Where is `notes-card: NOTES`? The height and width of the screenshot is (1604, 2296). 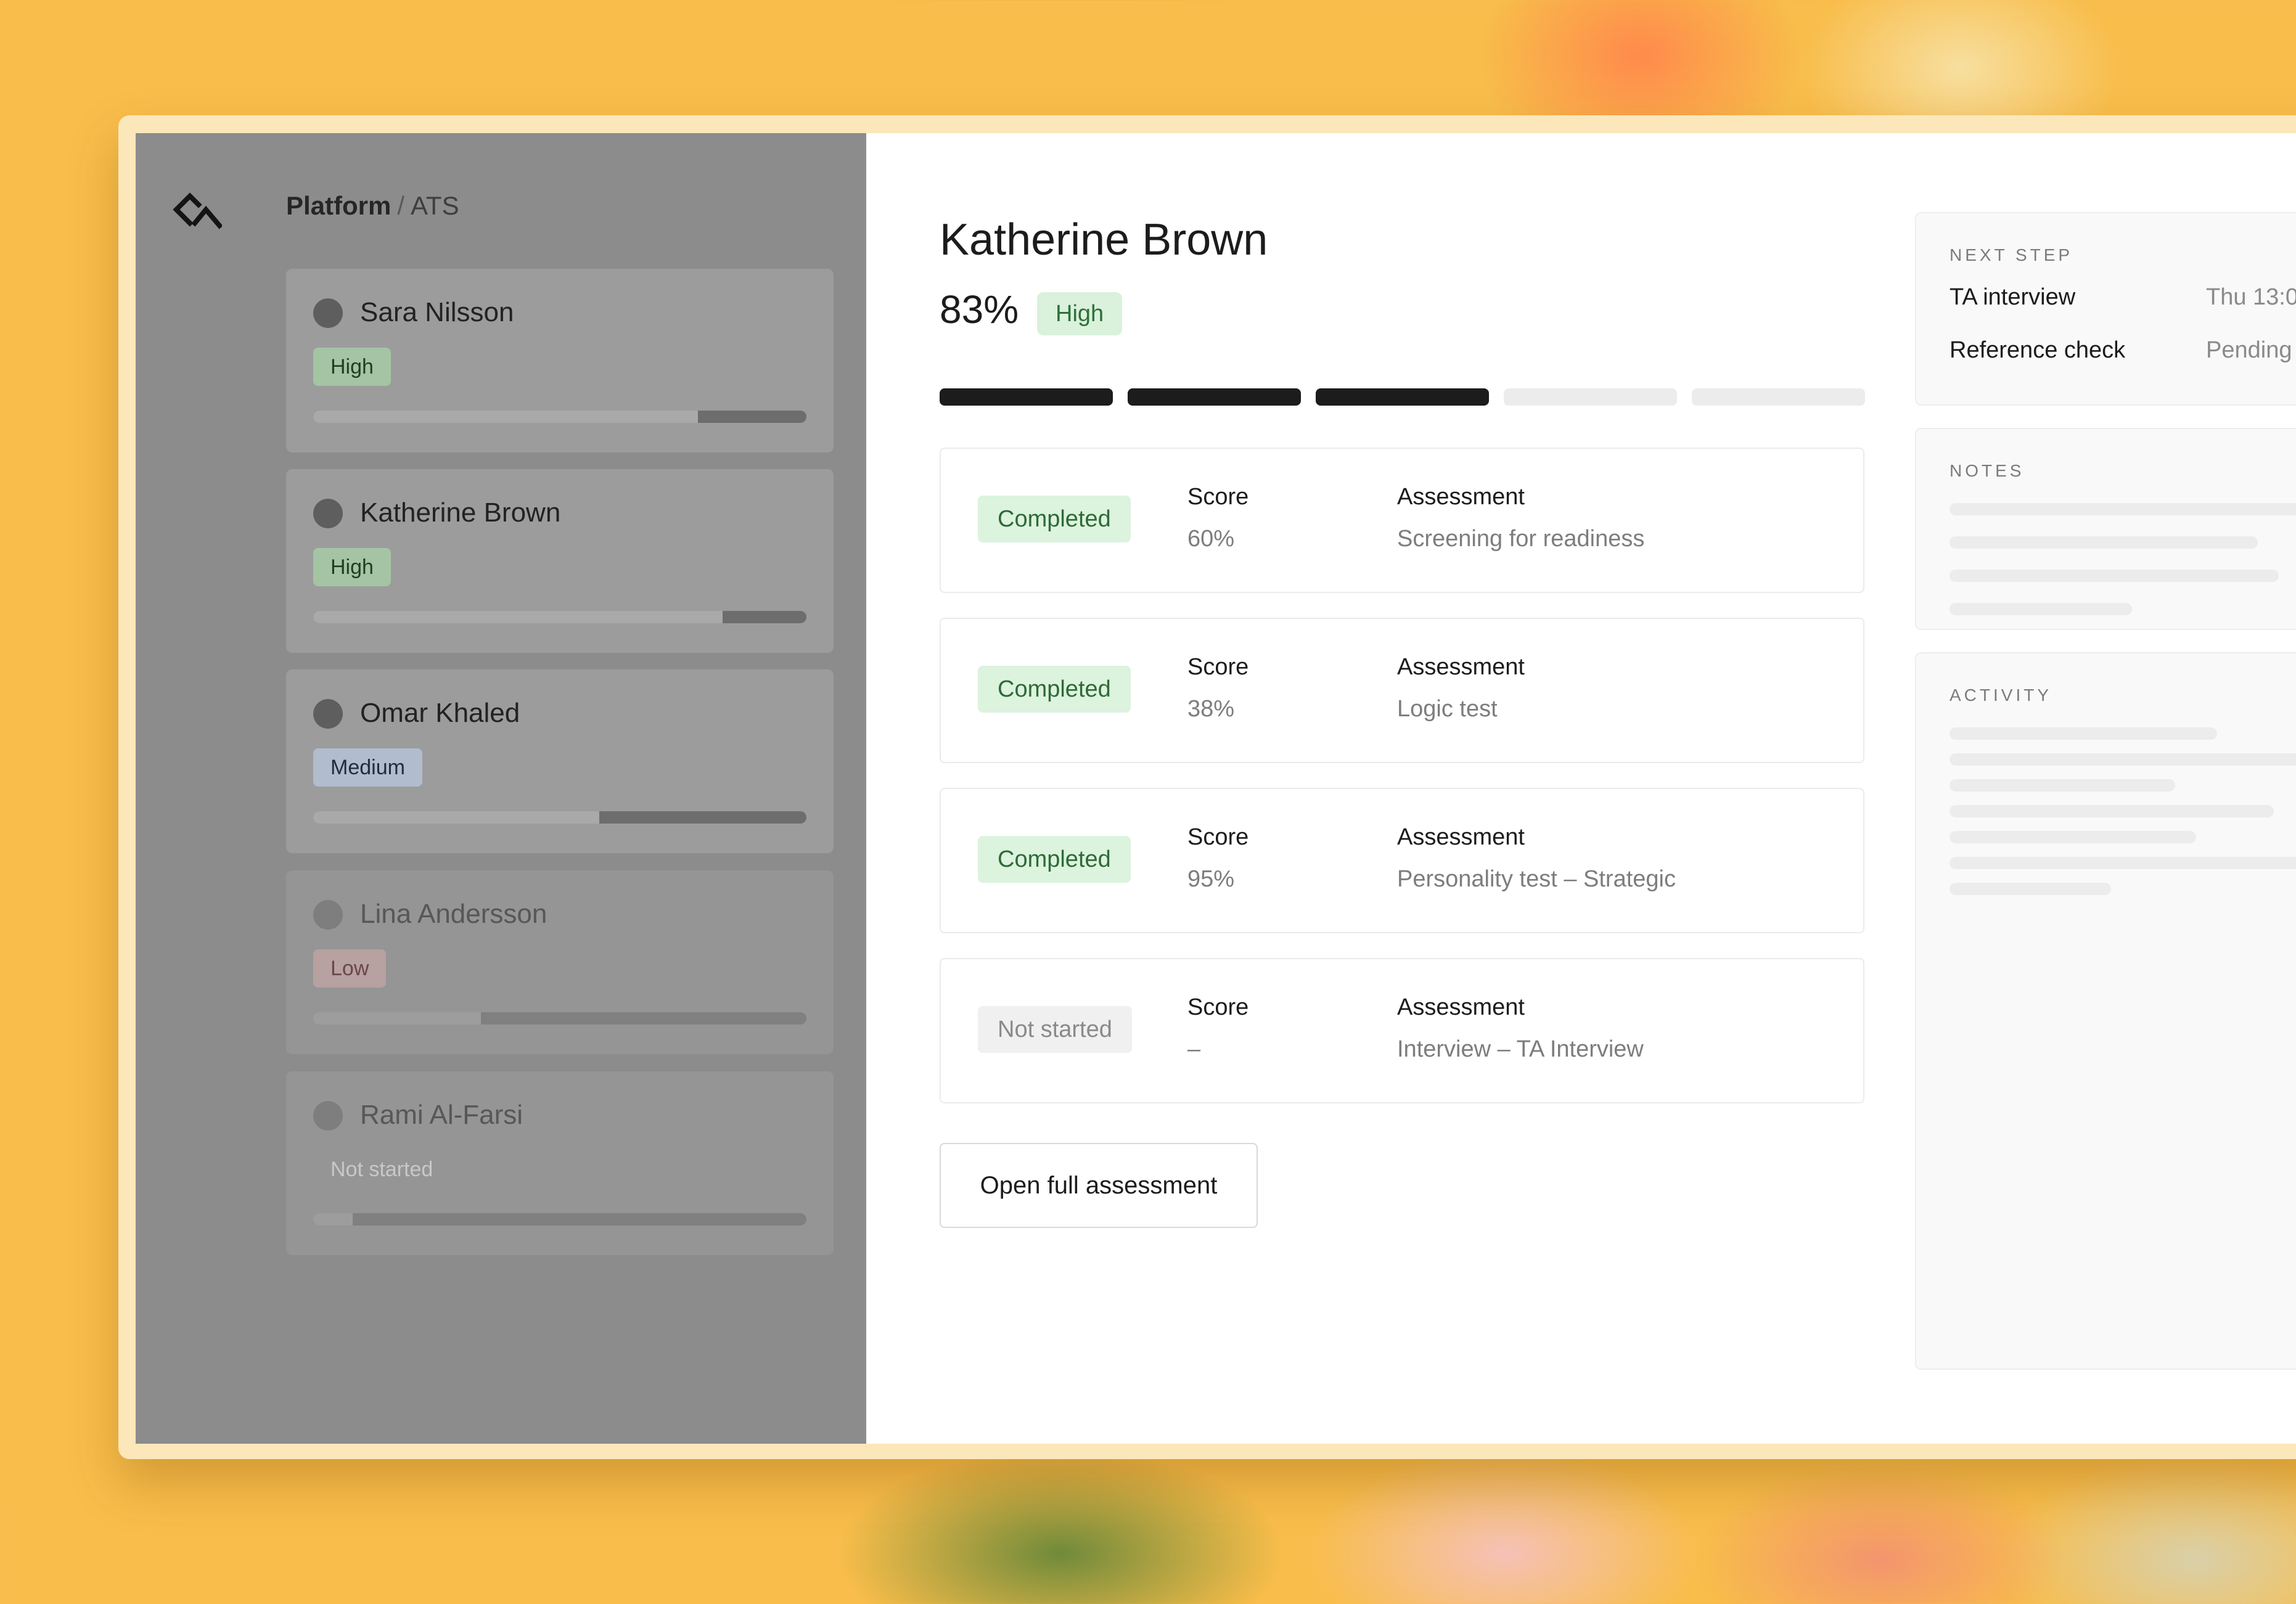
notes-card: NOTES is located at coordinates (2105, 529).